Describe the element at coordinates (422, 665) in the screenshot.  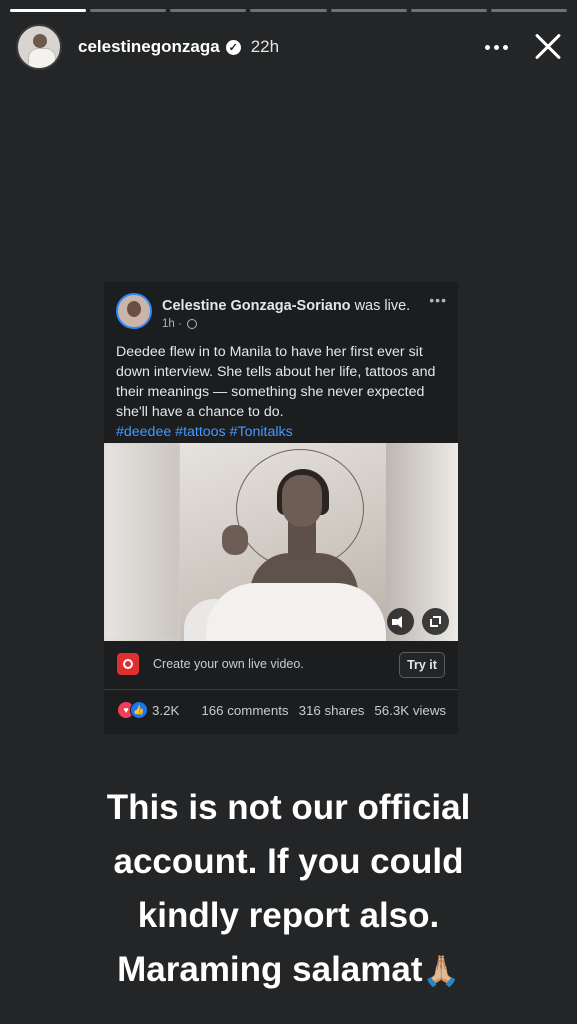
I see `try-it-button: Try it` at that location.